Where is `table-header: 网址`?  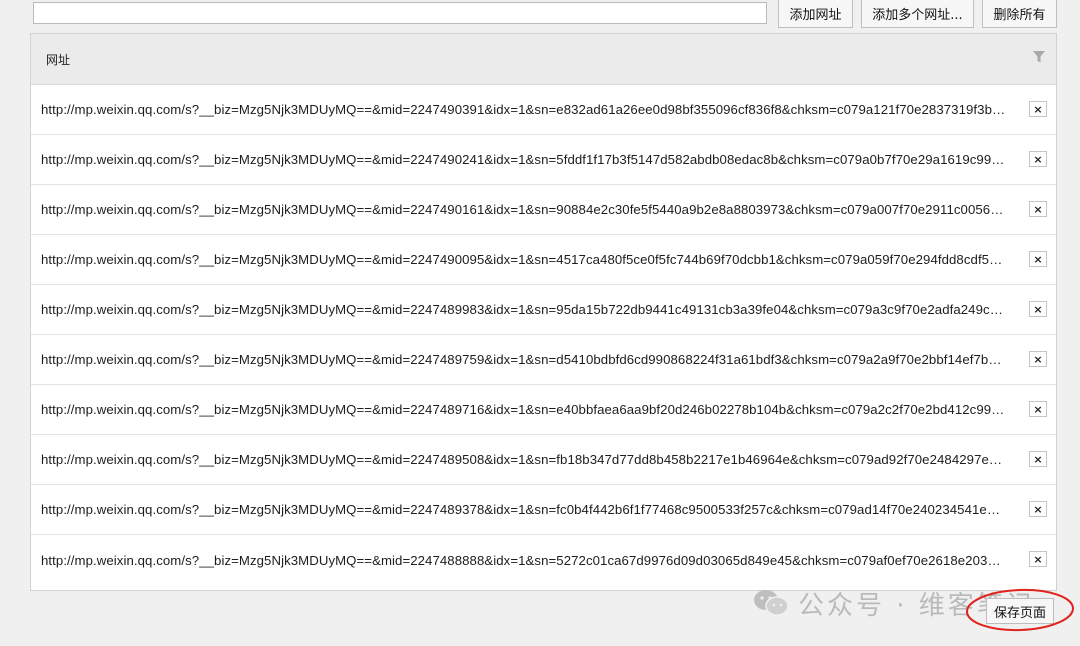
table-header: 网址 is located at coordinates (543, 59).